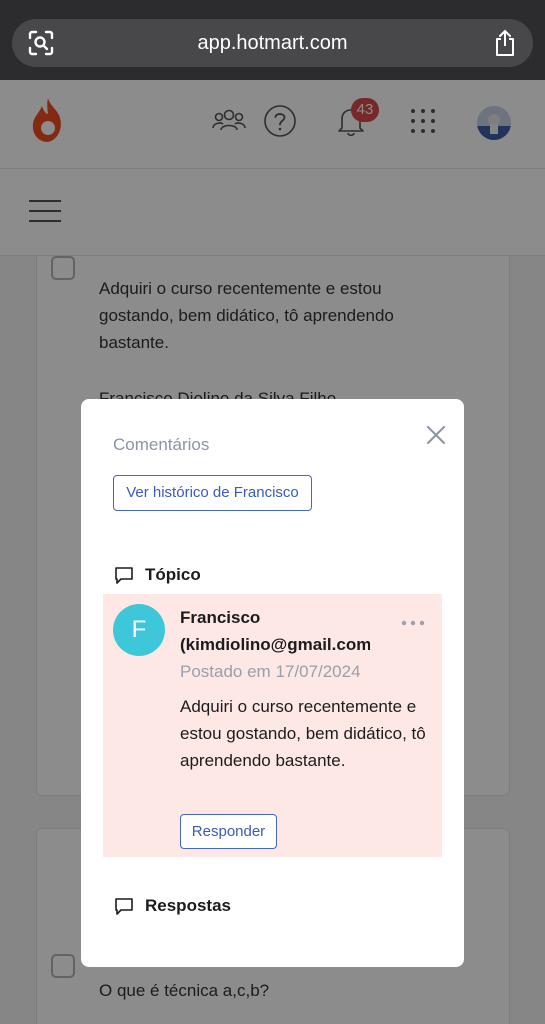  I want to click on browser-toolbar: app.hotmart.com, so click(272, 40).